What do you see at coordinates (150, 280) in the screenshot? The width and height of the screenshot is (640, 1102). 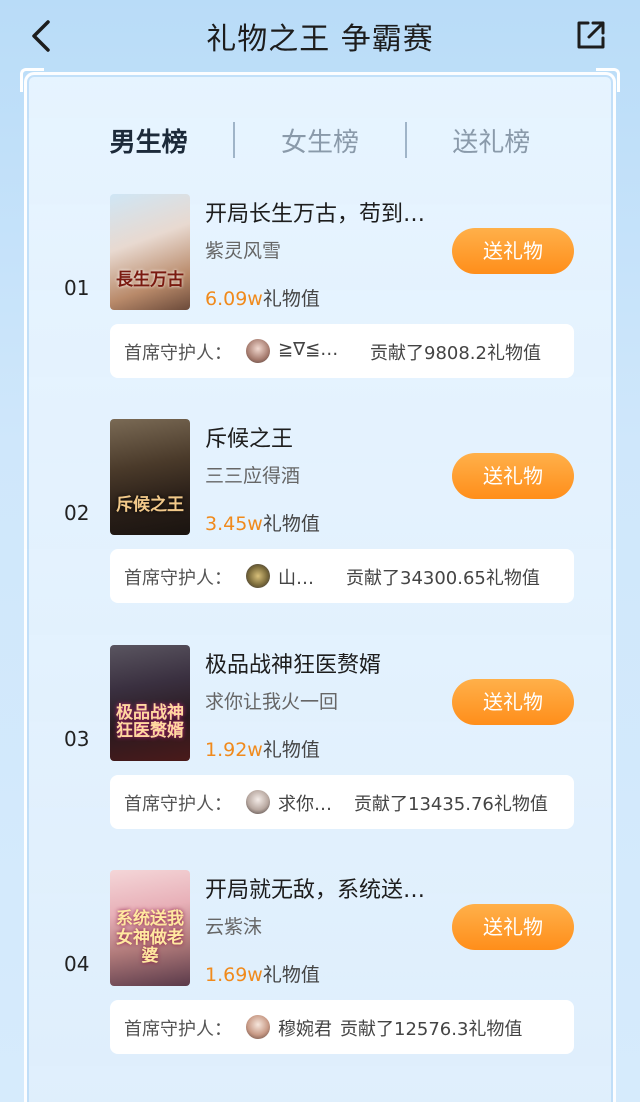 I see `cover-title: 長生万古` at bounding box center [150, 280].